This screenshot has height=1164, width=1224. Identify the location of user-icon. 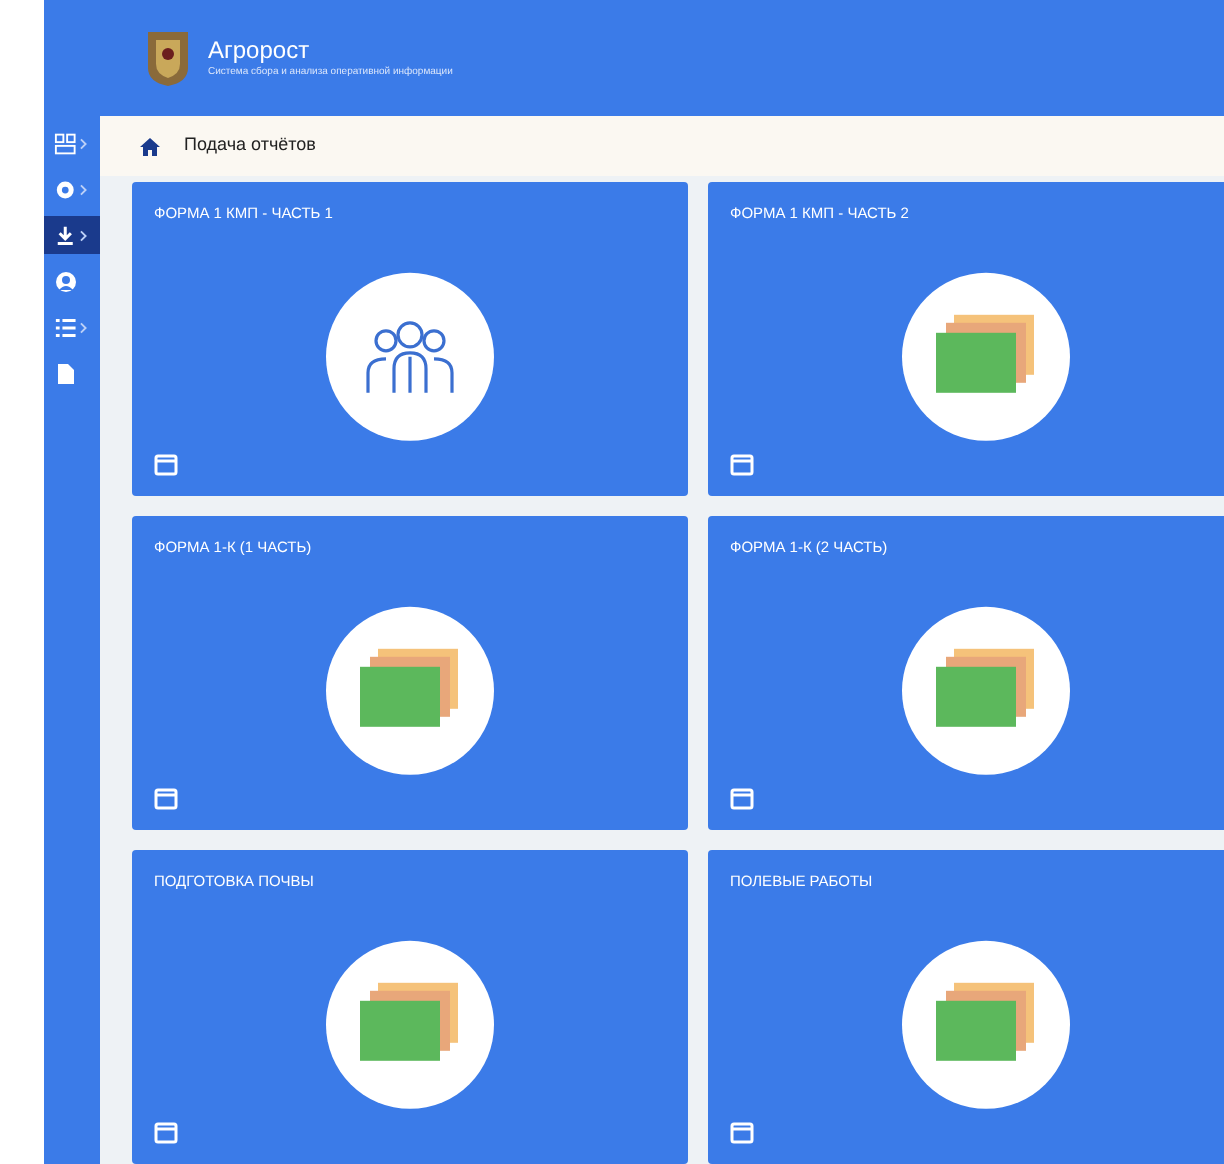
(66, 281).